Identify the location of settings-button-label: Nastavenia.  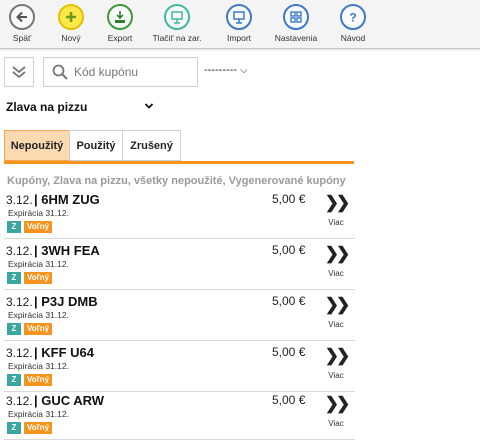
(296, 38).